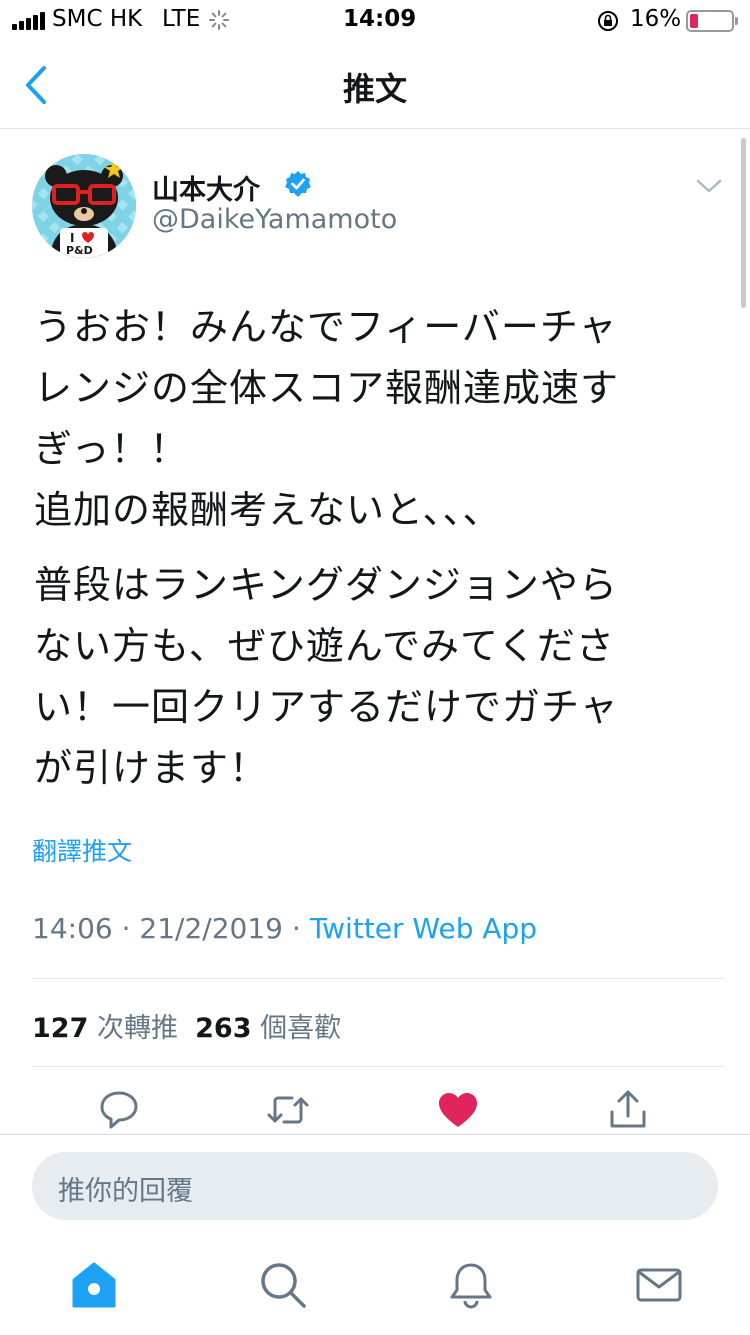 The height and width of the screenshot is (1335, 750). Describe the element at coordinates (743, 223) in the screenshot. I see `scrollbar` at that location.